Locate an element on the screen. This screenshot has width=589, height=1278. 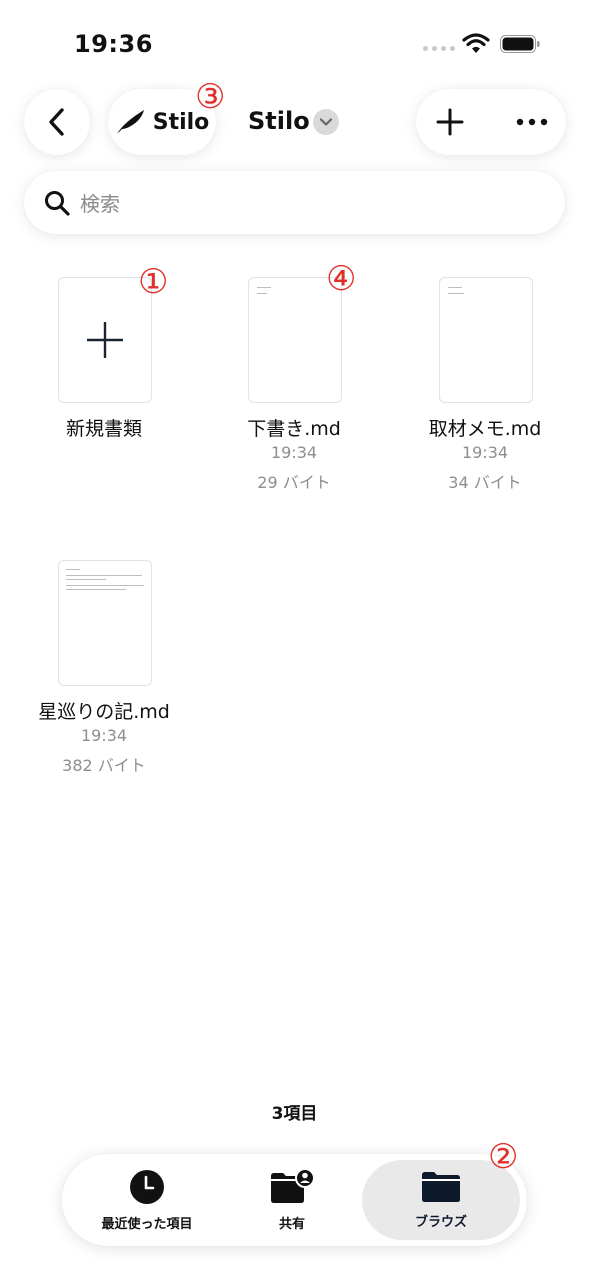
file-item: 下書き.md 19:34 29 バイト is located at coordinates (294, 384).